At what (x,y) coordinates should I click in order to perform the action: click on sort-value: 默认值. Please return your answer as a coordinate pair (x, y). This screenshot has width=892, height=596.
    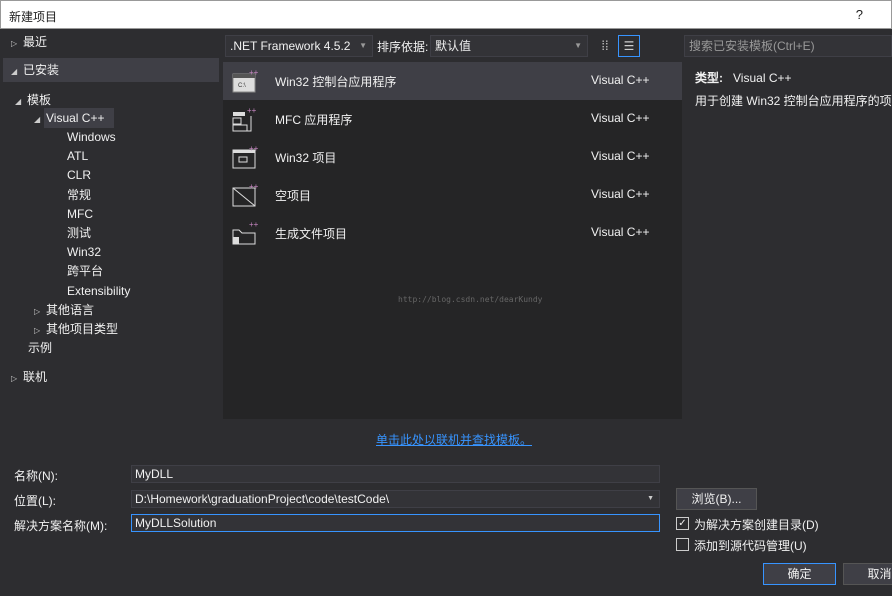
    Looking at the image, I should click on (453, 46).